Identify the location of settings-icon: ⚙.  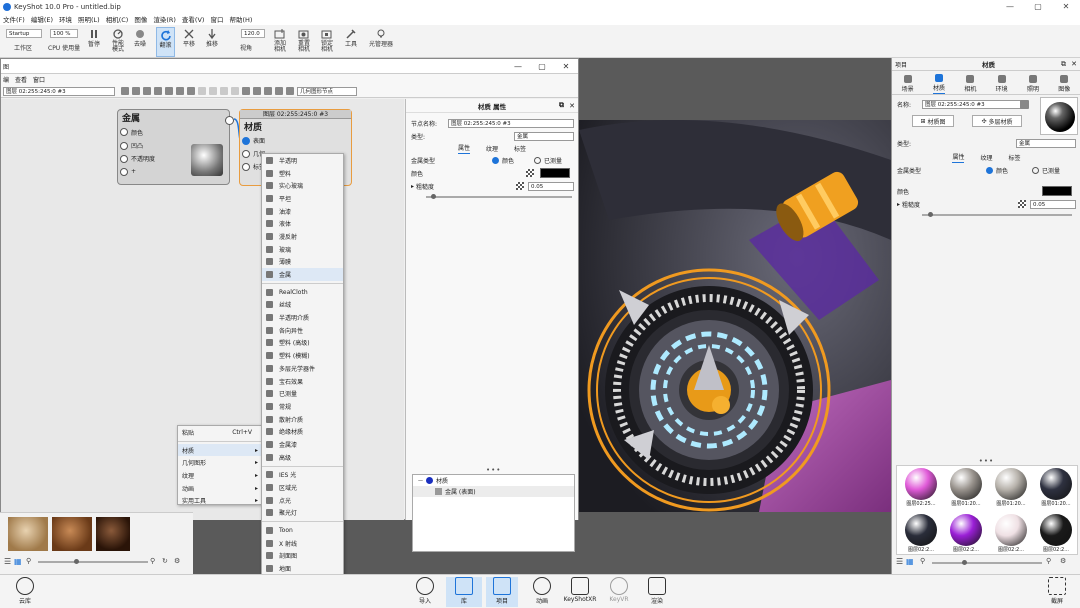
(177, 561).